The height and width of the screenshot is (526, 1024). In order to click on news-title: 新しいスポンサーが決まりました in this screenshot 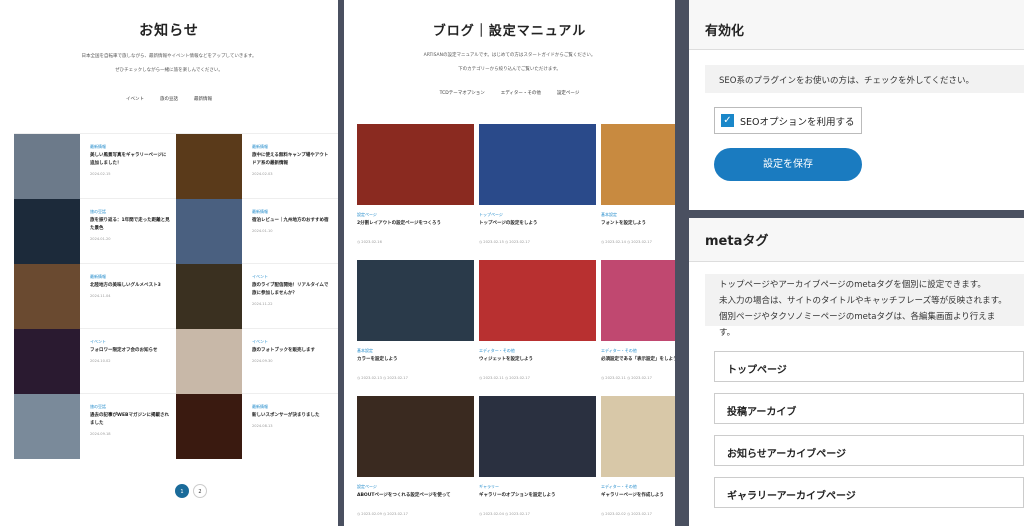, I will do `click(286, 415)`.